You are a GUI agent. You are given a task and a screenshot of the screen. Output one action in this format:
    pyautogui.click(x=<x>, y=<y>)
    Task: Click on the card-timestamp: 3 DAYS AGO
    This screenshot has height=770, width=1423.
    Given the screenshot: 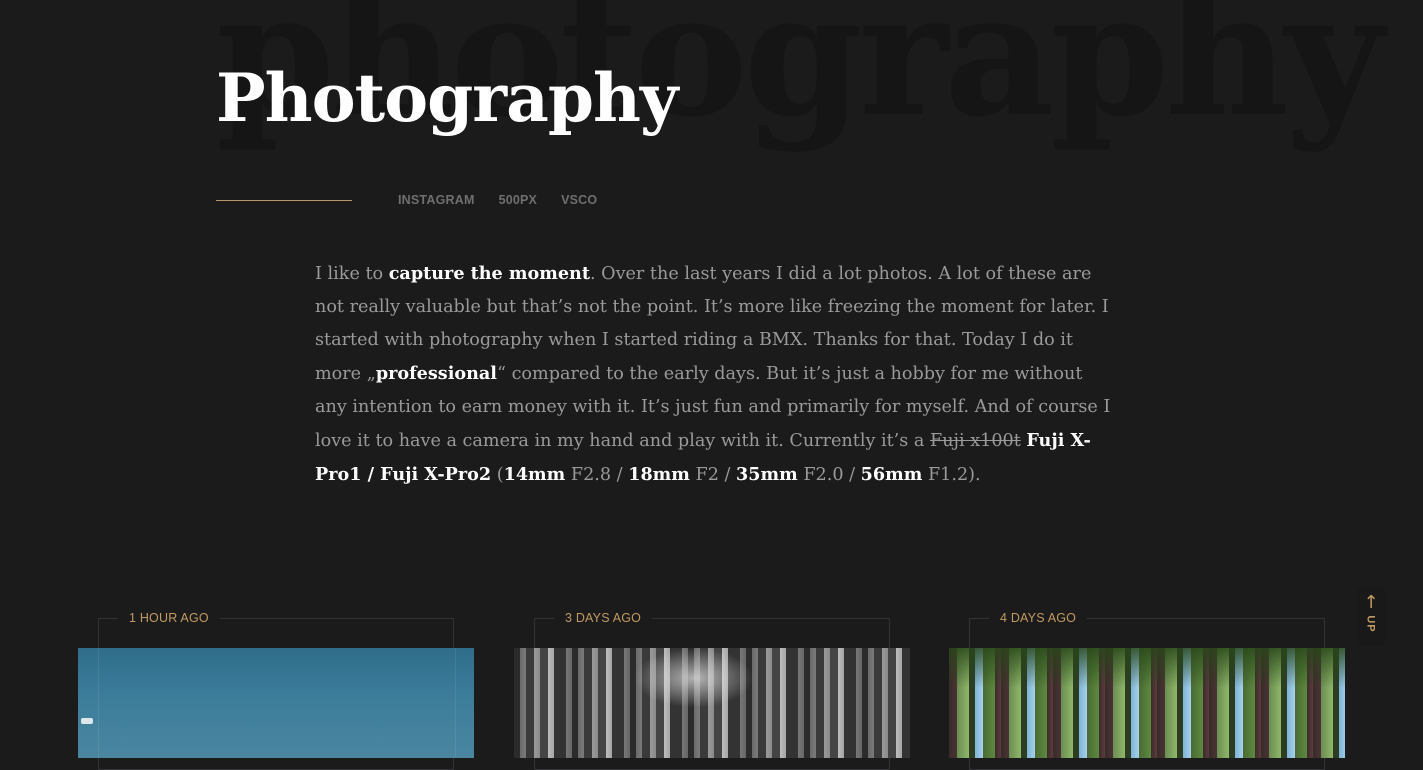 What is the action you would take?
    pyautogui.click(x=603, y=618)
    